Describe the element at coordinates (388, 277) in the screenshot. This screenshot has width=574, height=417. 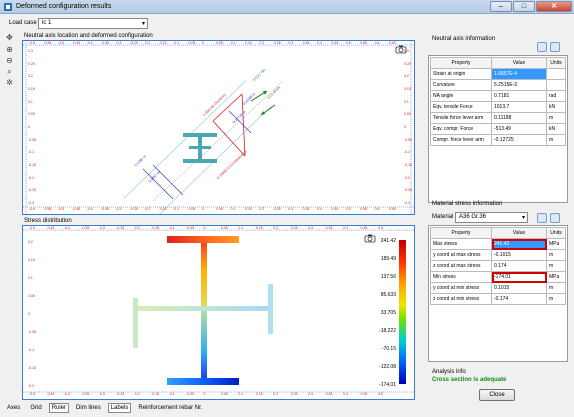
I see `colorbar-tick-label: 137.56` at that location.